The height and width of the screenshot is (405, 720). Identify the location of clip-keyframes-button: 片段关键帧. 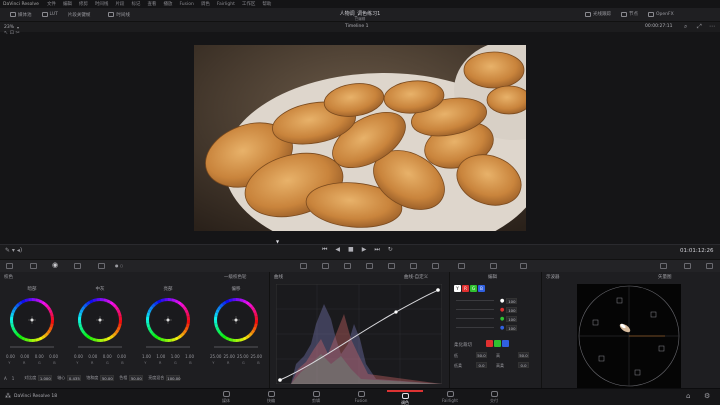
(79, 15).